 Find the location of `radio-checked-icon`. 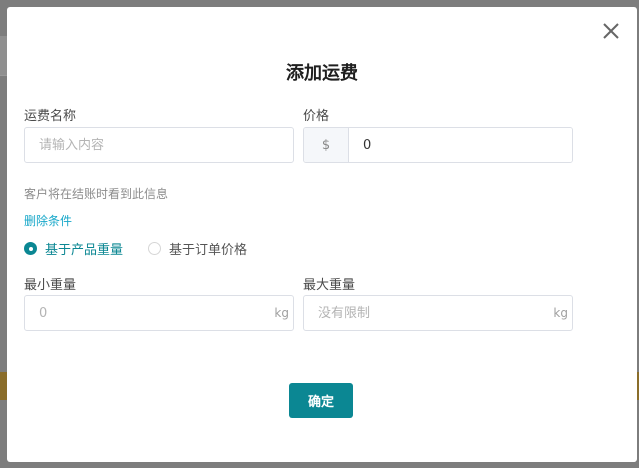

radio-checked-icon is located at coordinates (30, 248).